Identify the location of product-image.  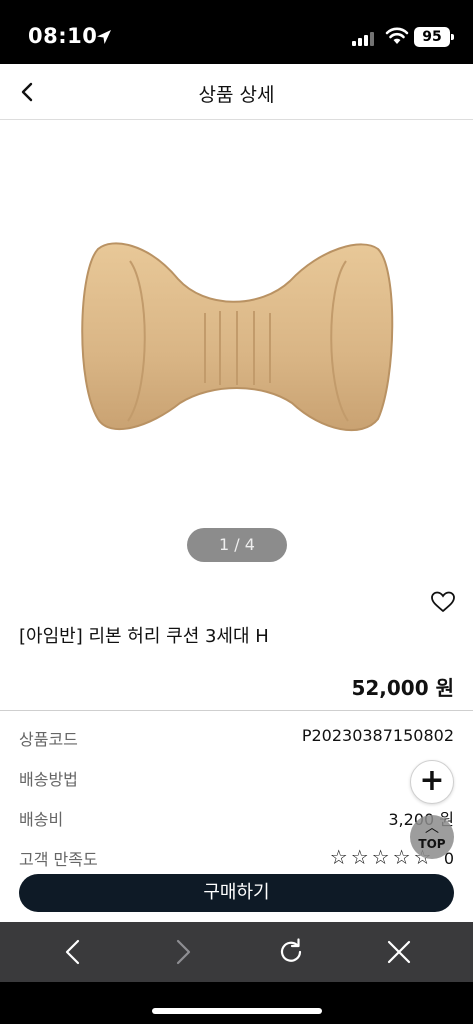
(237, 337).